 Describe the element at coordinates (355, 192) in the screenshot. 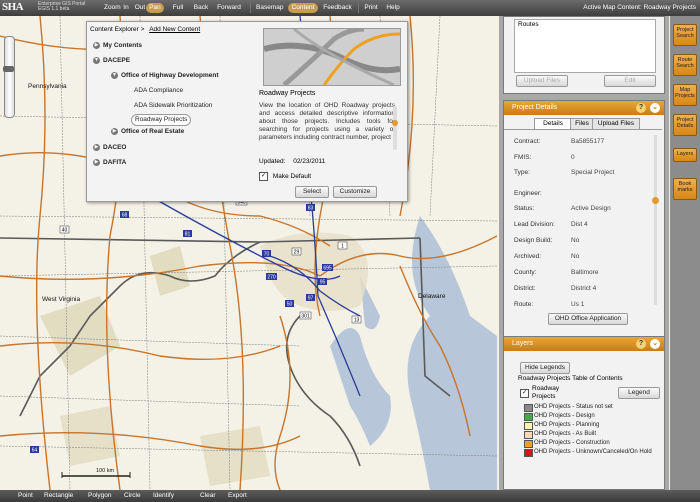

I see `customize-button: Customize` at that location.